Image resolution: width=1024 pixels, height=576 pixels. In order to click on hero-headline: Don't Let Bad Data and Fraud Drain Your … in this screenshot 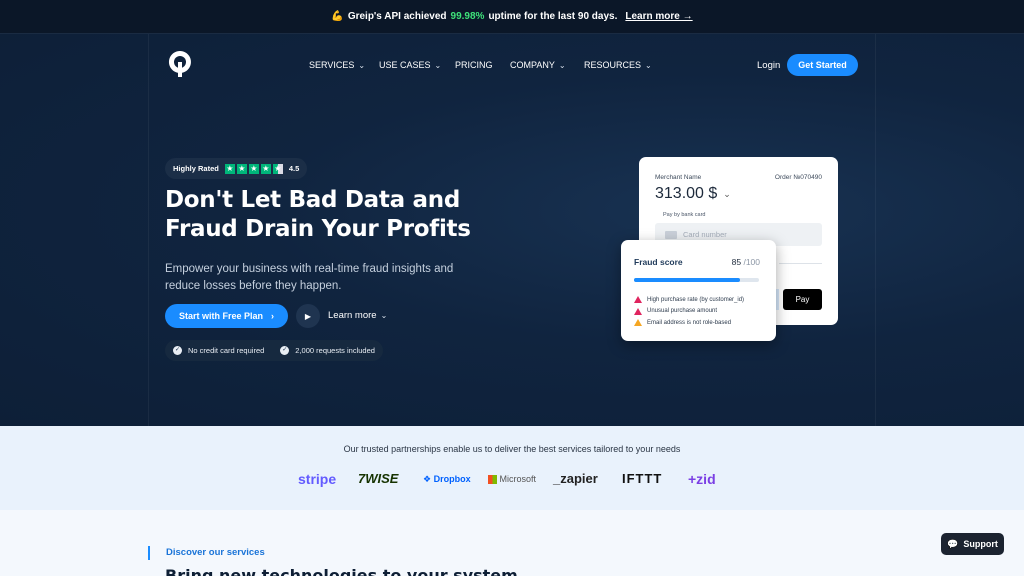, I will do `click(318, 214)`.